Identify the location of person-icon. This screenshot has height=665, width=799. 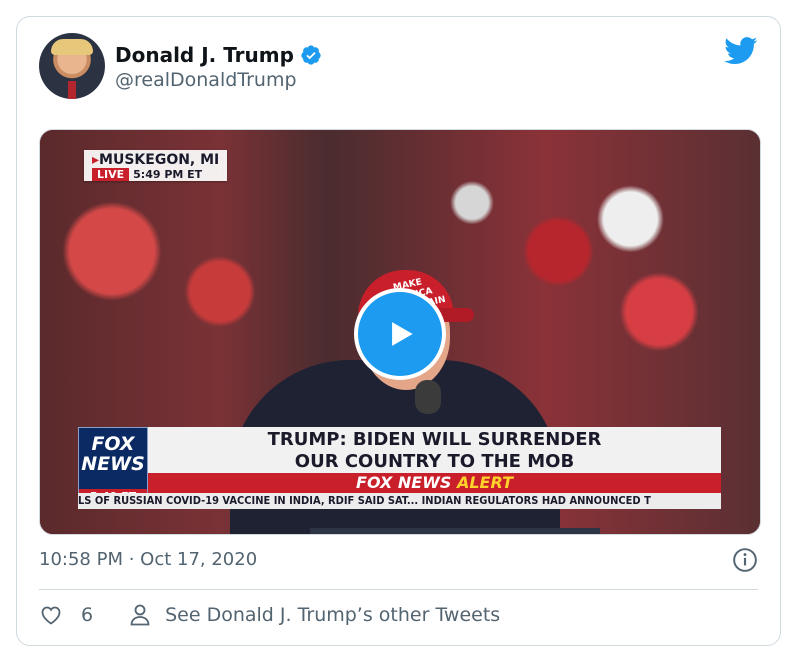
(140, 615).